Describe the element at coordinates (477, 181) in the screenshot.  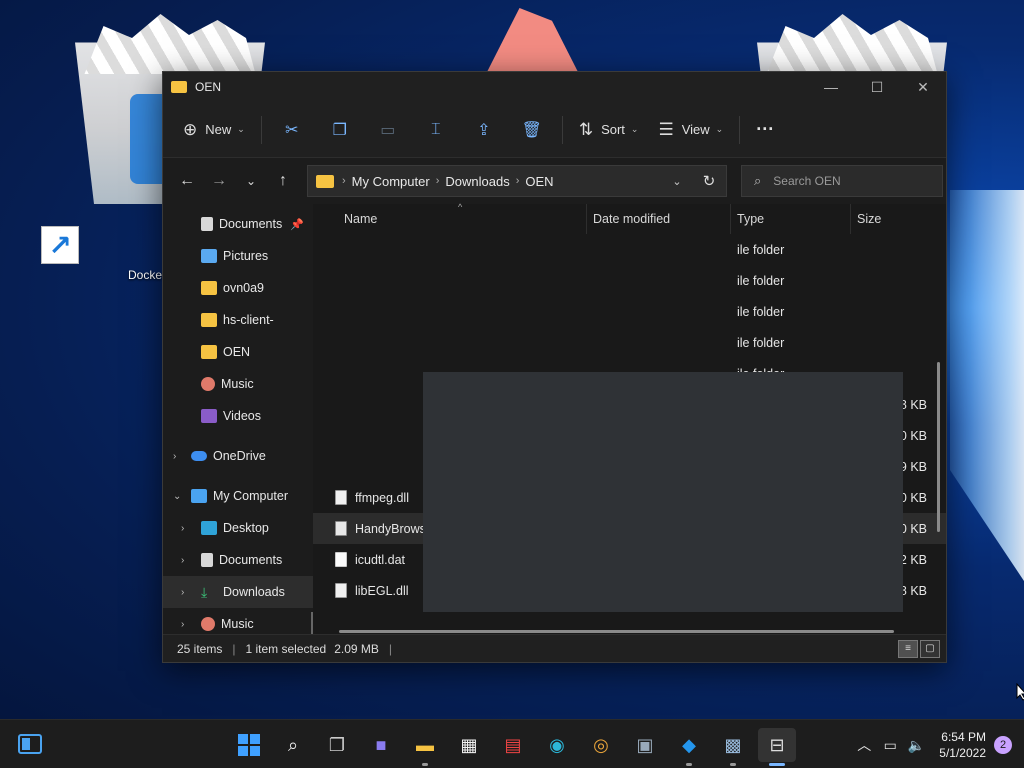
I see `breadcrumb-downloads: Downloads` at that location.